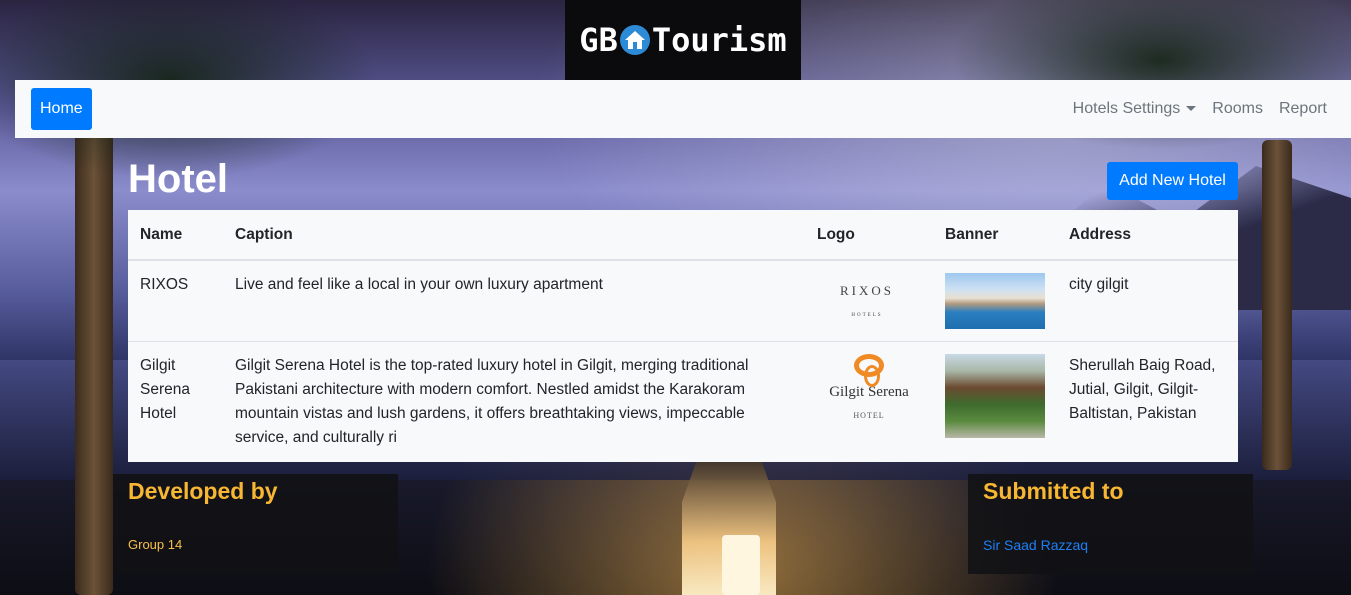 The image size is (1351, 595). Describe the element at coordinates (1172, 181) in the screenshot. I see `add-new-hotel-button: Add New Hotel` at that location.